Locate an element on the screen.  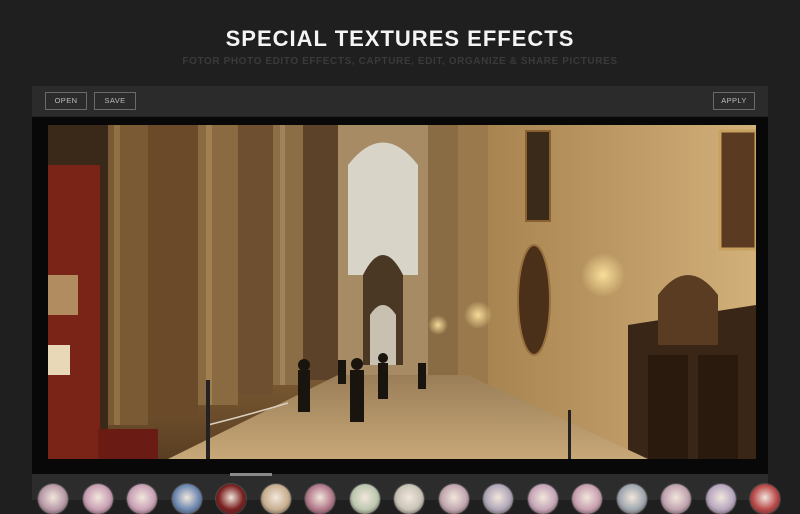
page-title: SPECIAL TEXTURES EFFECTS is located at coordinates (400, 38).